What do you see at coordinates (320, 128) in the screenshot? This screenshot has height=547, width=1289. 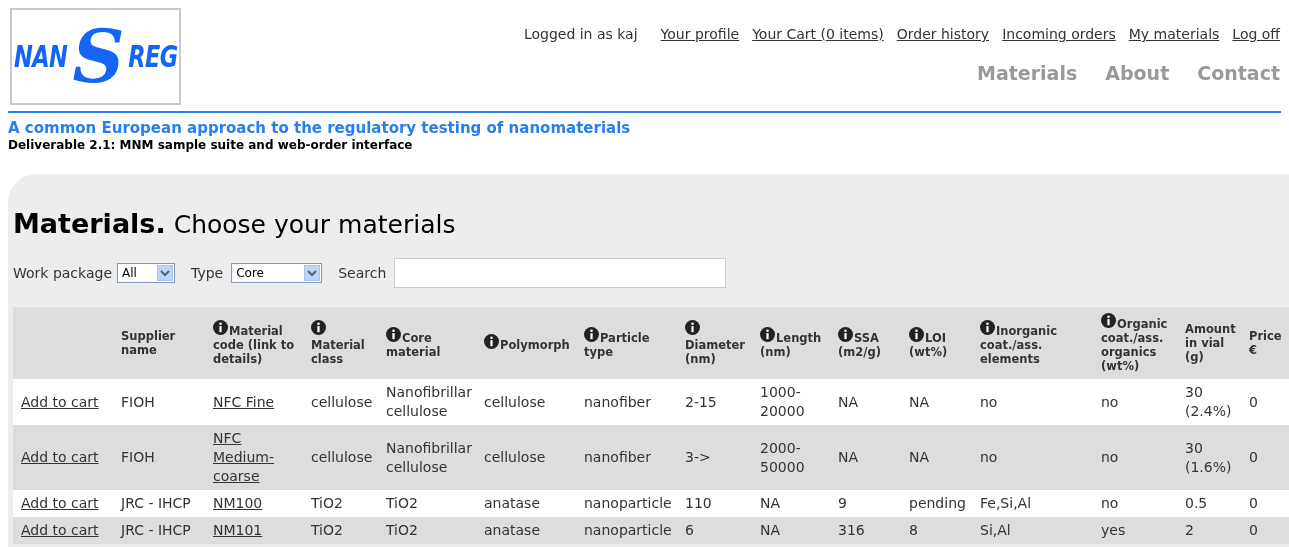 I see `tagline: A common European approach to the regulatory testing of nanomaterials` at bounding box center [320, 128].